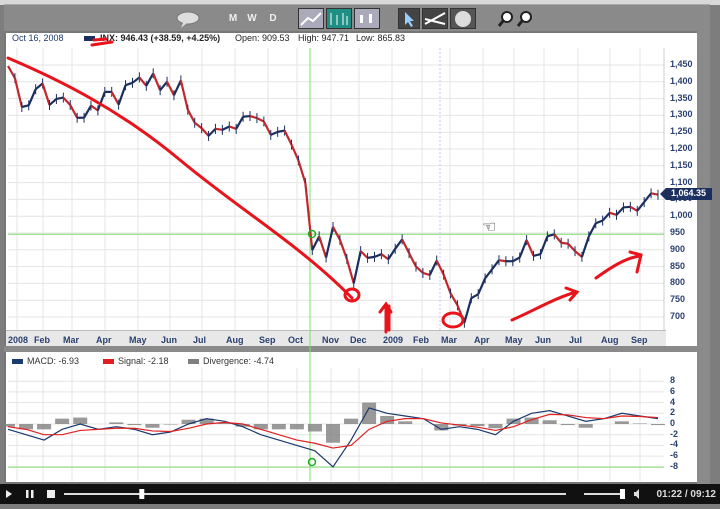 This screenshot has width=720, height=509. Describe the element at coordinates (686, 494) in the screenshot. I see `playback-time: 01:22 / 09:12` at that location.